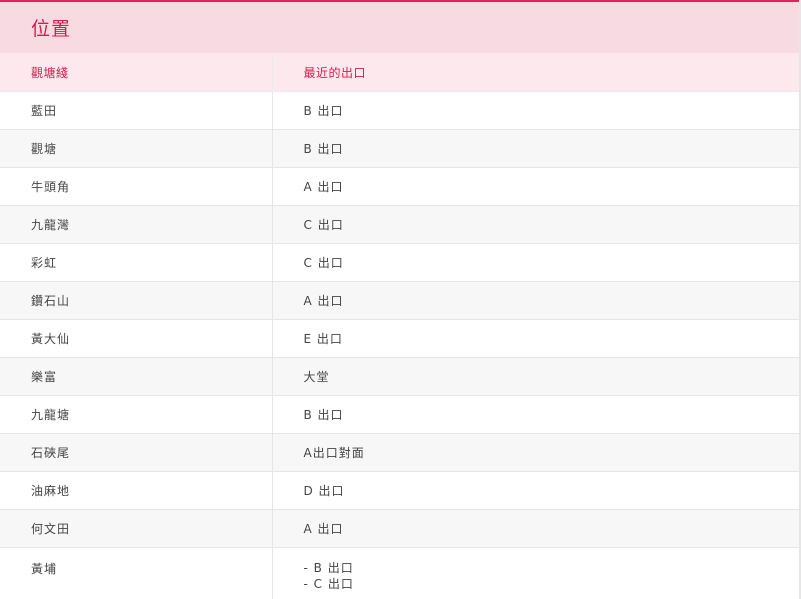 The width and height of the screenshot is (801, 599). I want to click on table-row: 觀塘 B 出口, so click(399, 148).